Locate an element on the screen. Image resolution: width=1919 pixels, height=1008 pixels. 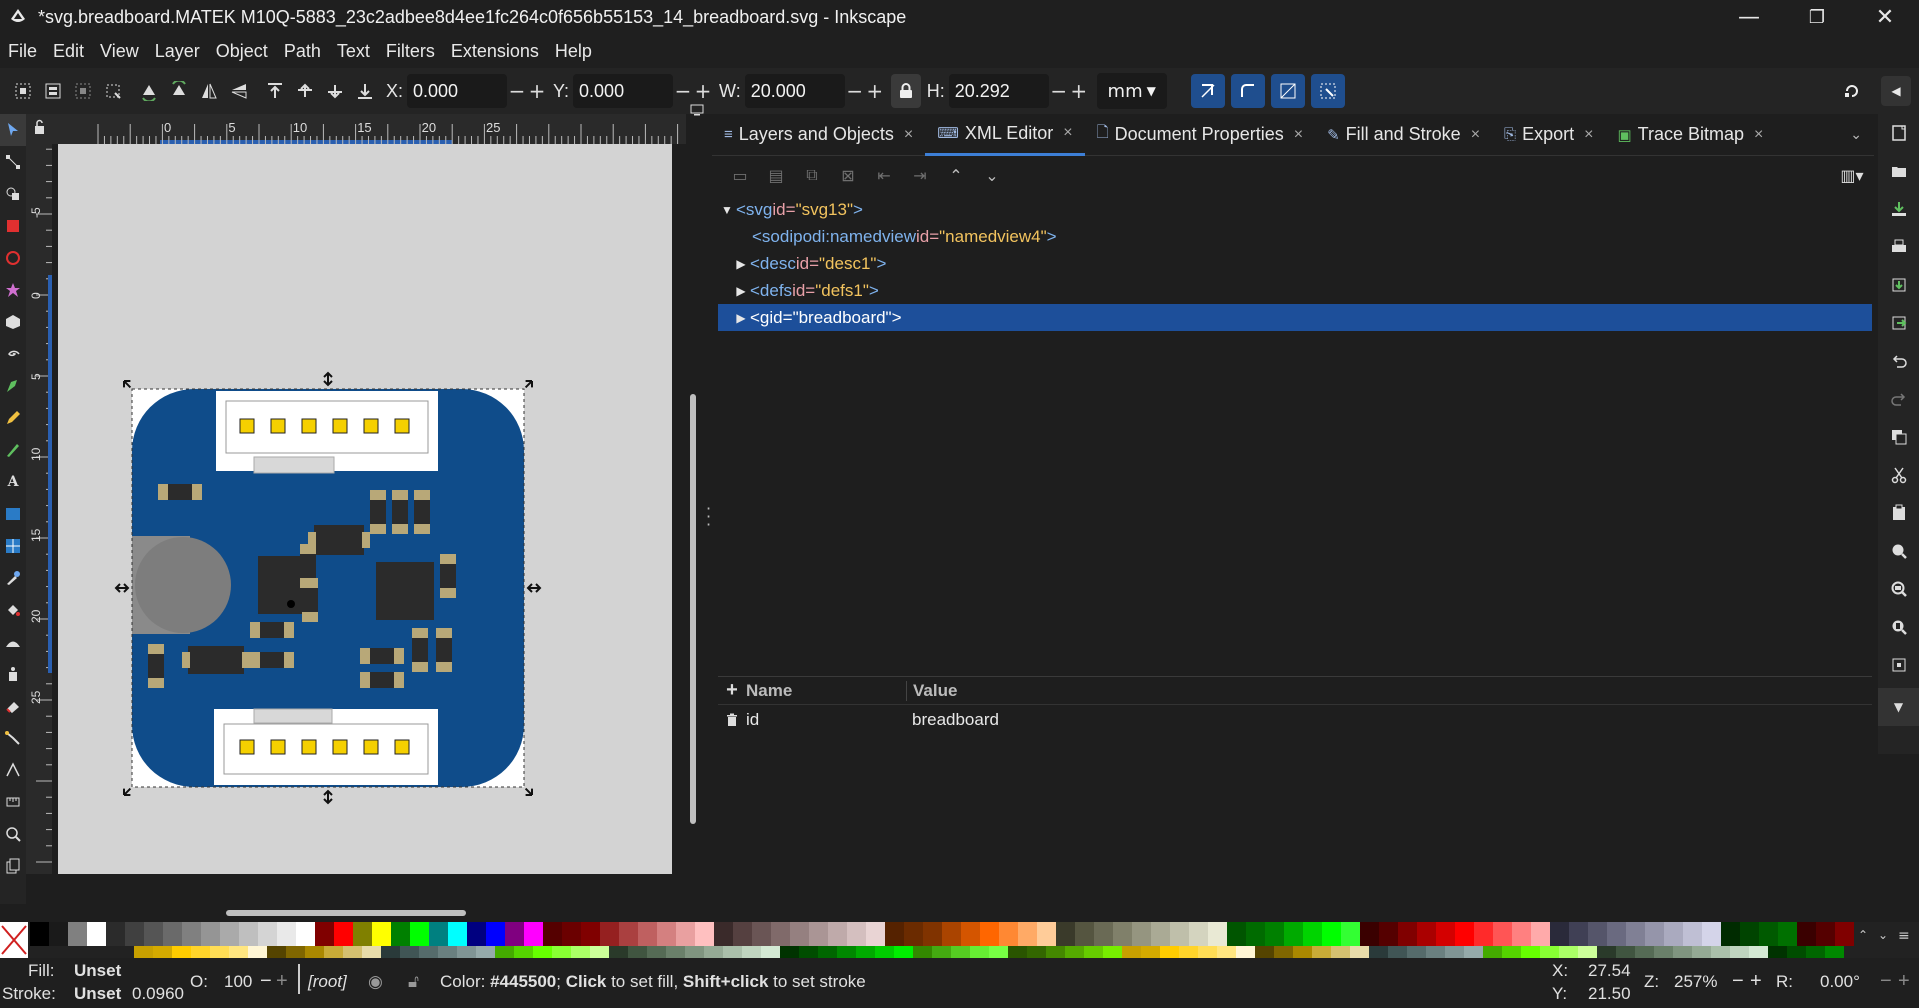
delete-node-icon: ⊠ is located at coordinates (848, 175).